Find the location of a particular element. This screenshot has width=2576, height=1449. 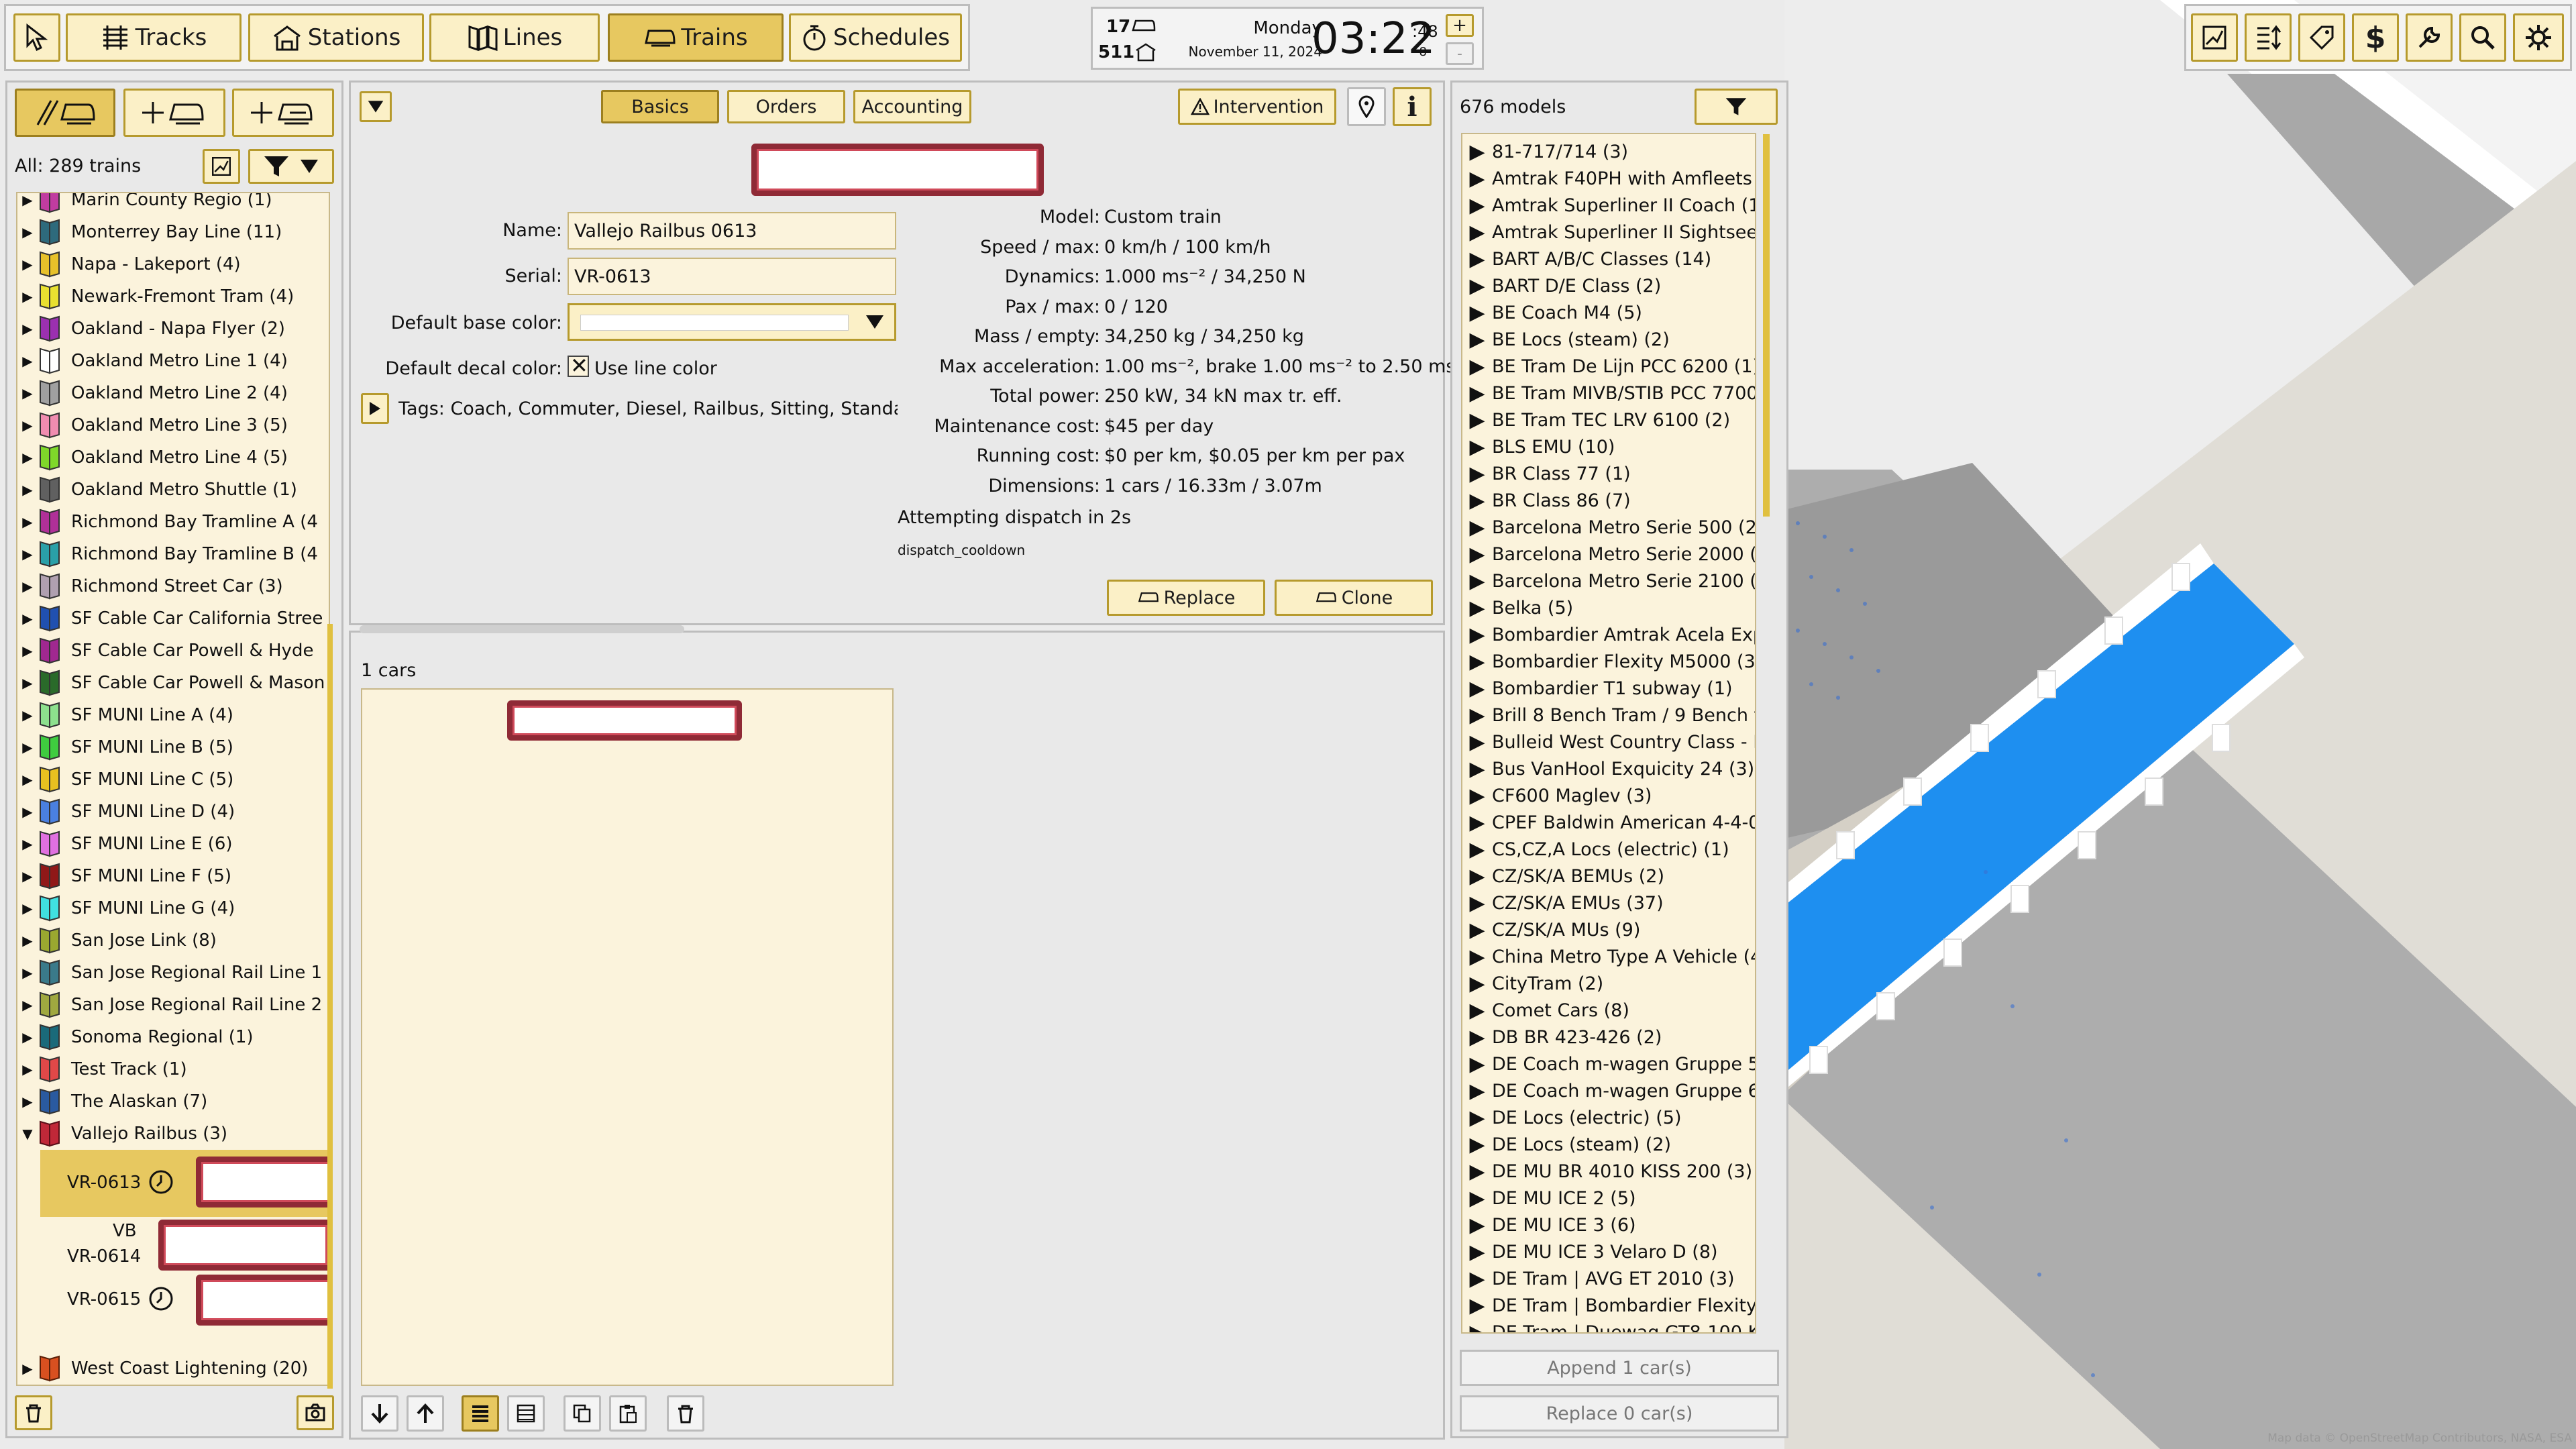

tab-tracks: Tracks is located at coordinates (153, 37).